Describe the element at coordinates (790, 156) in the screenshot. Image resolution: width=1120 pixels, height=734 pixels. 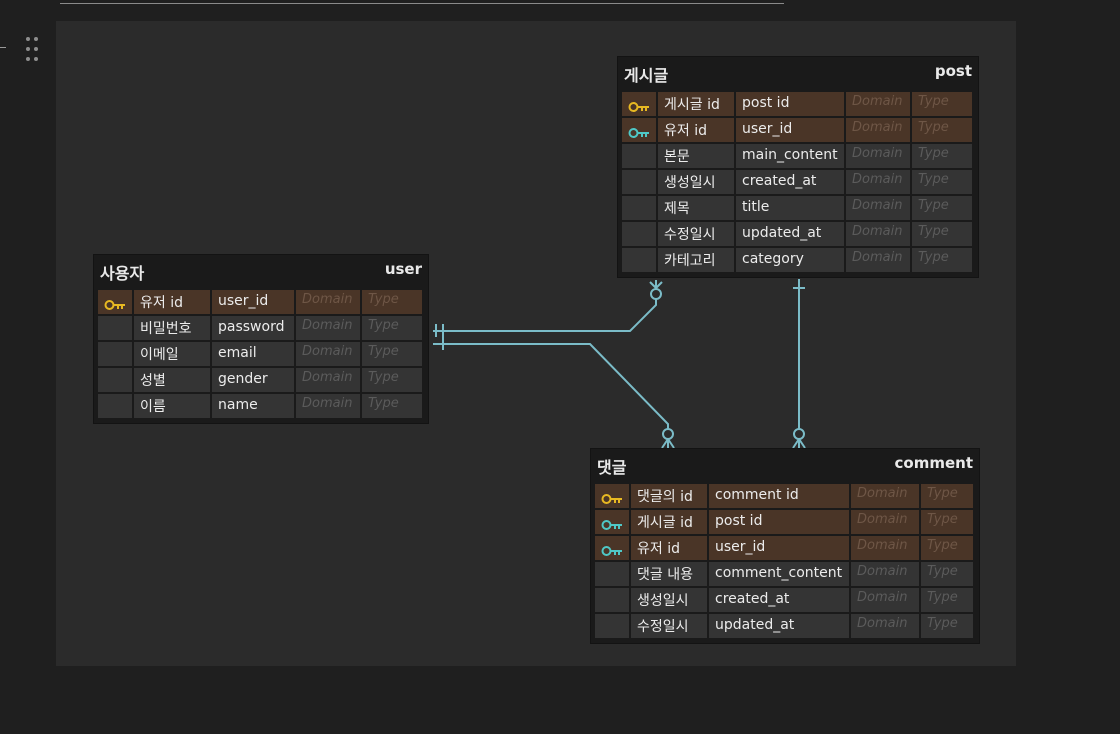
I see `column-physical-name: main_content` at that location.